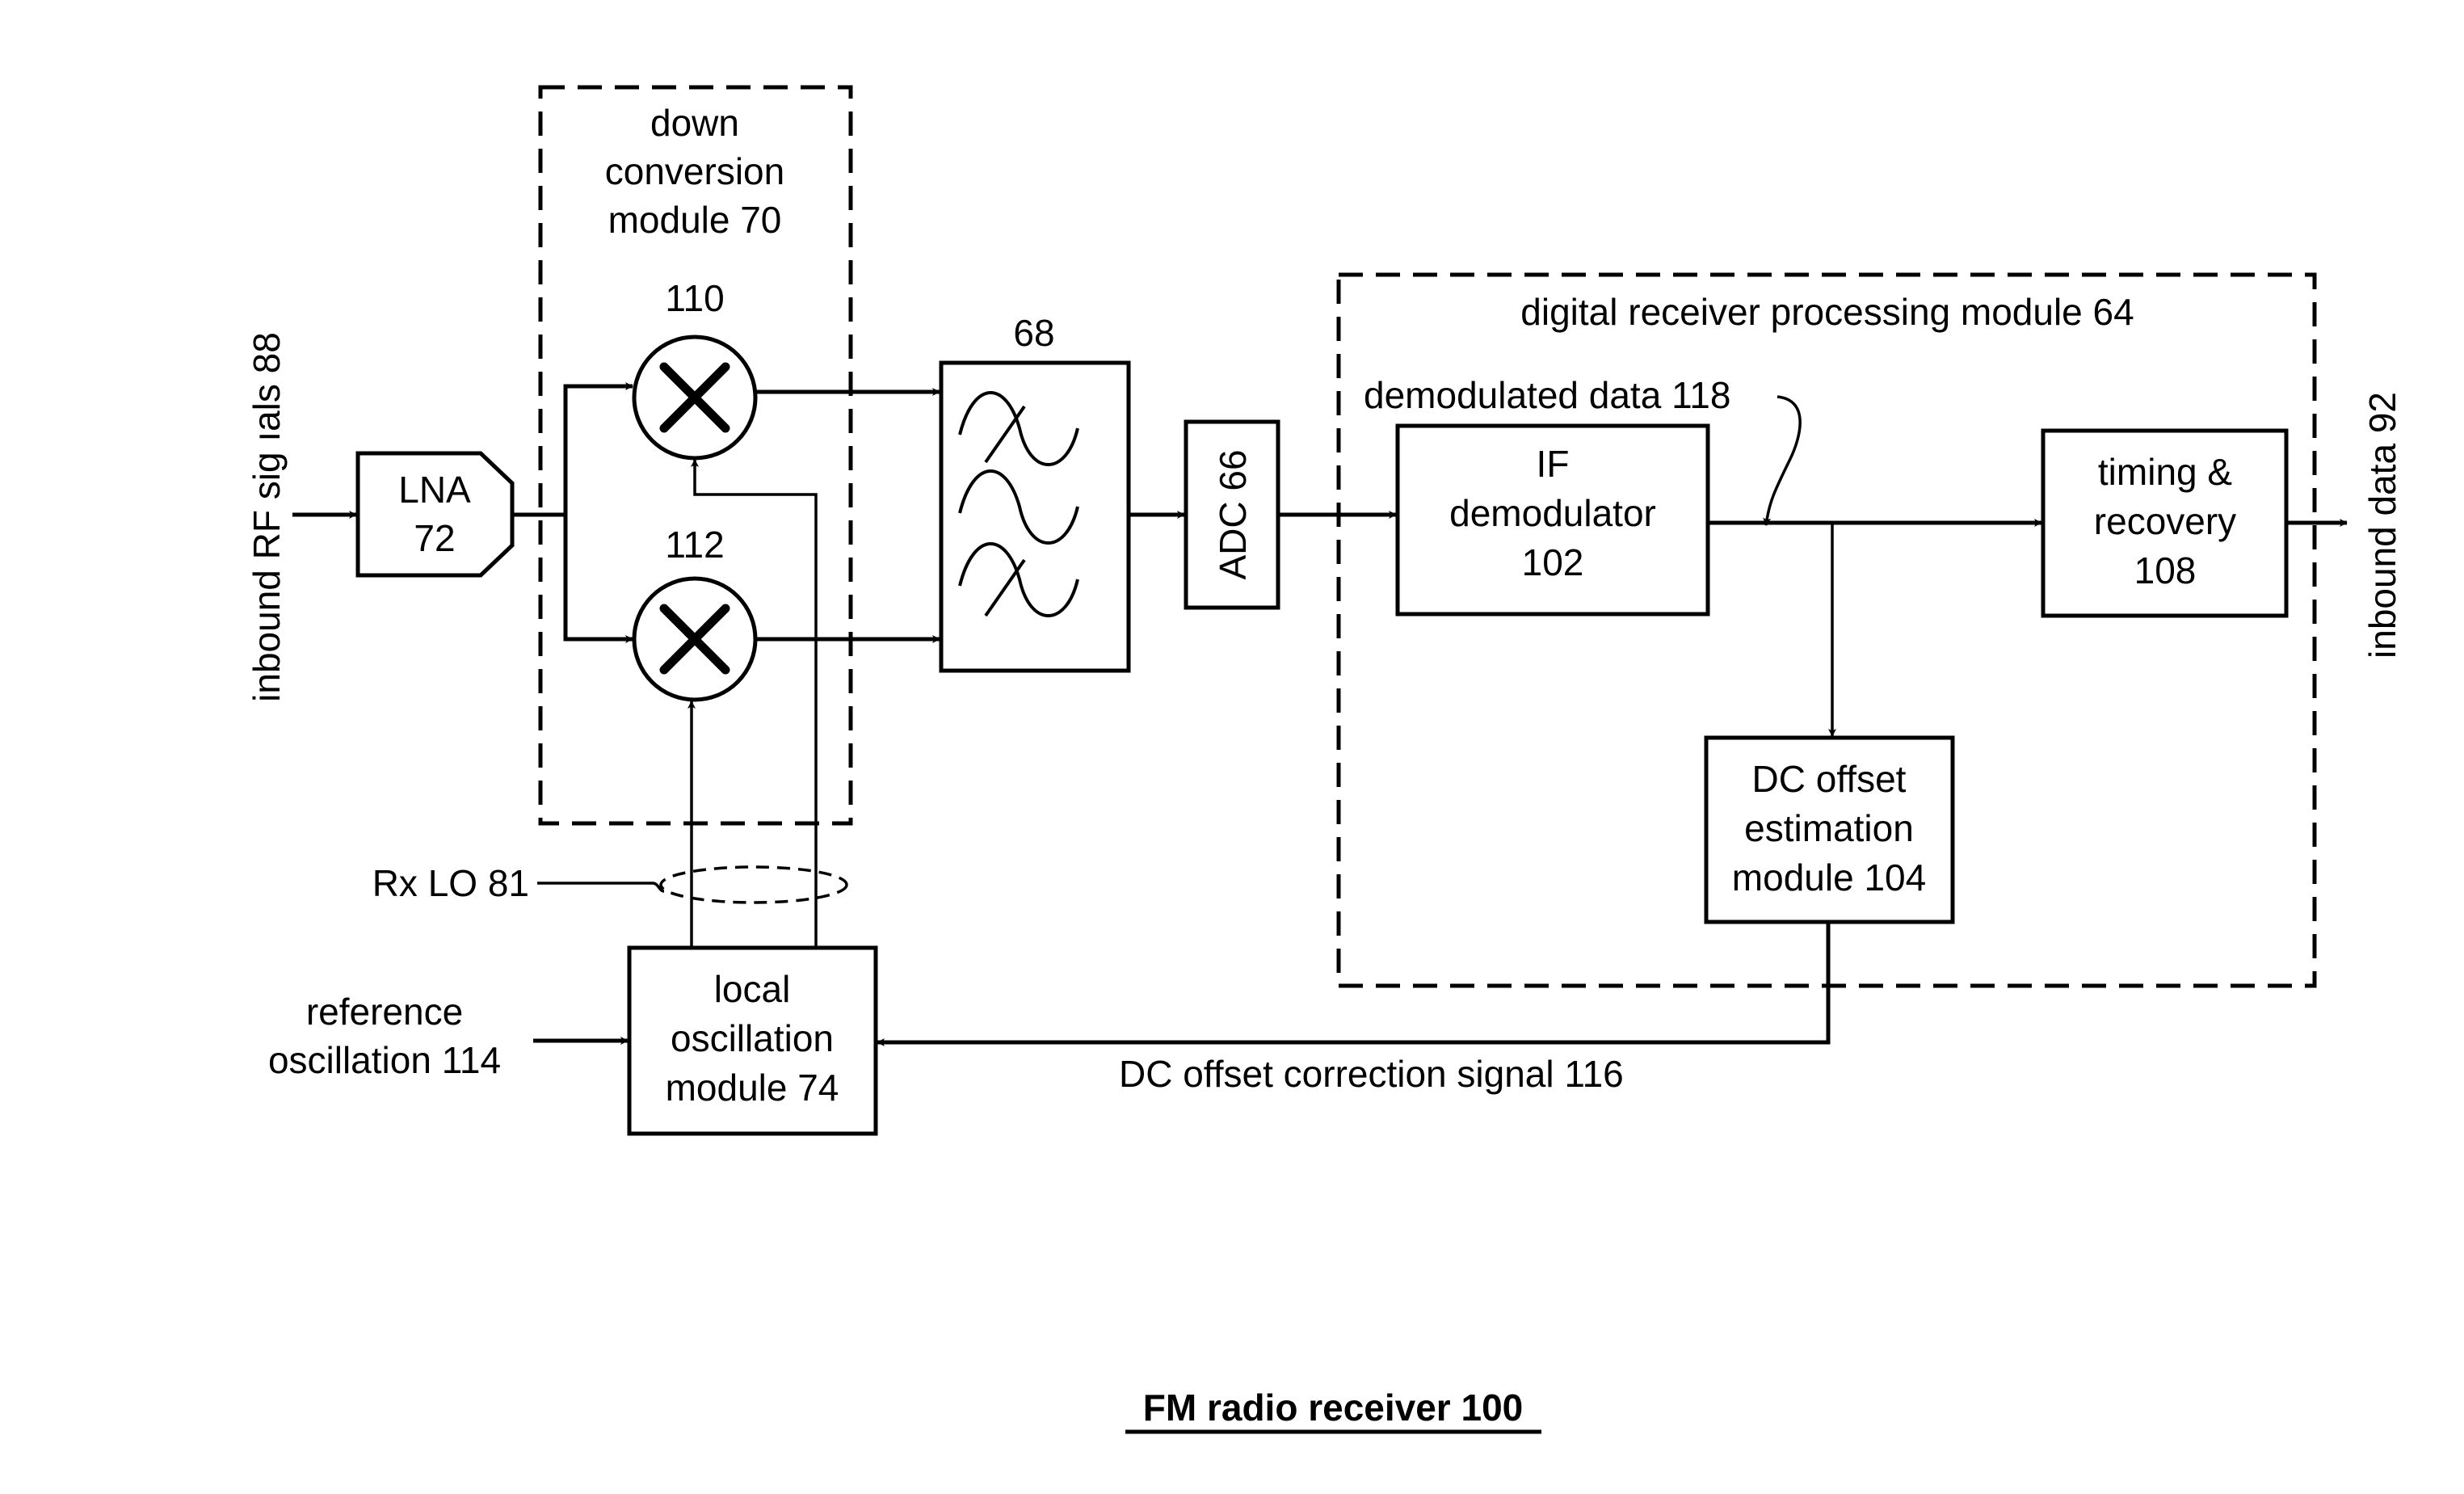 This screenshot has height=1494, width=2464. I want to click on dc-offset-label-3: module 104, so click(1829, 878).